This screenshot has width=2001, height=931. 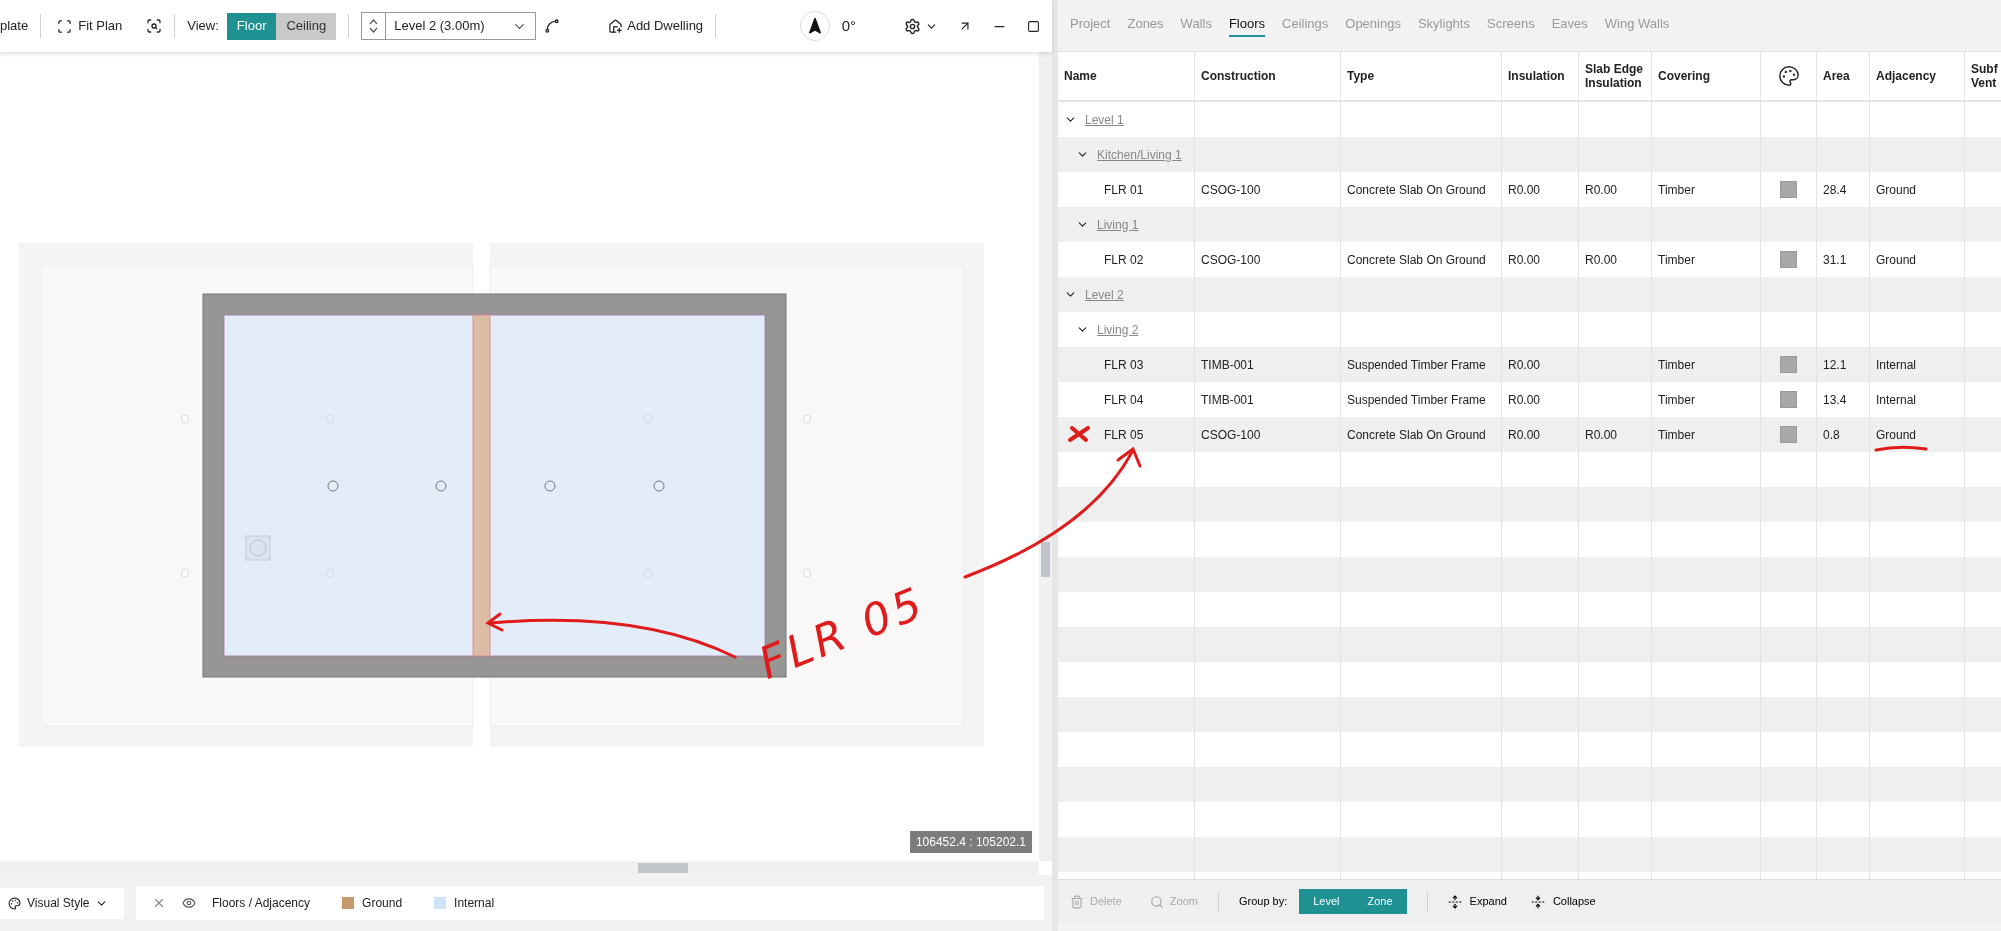 I want to click on table-cell-text: FLR 03, so click(x=1124, y=365).